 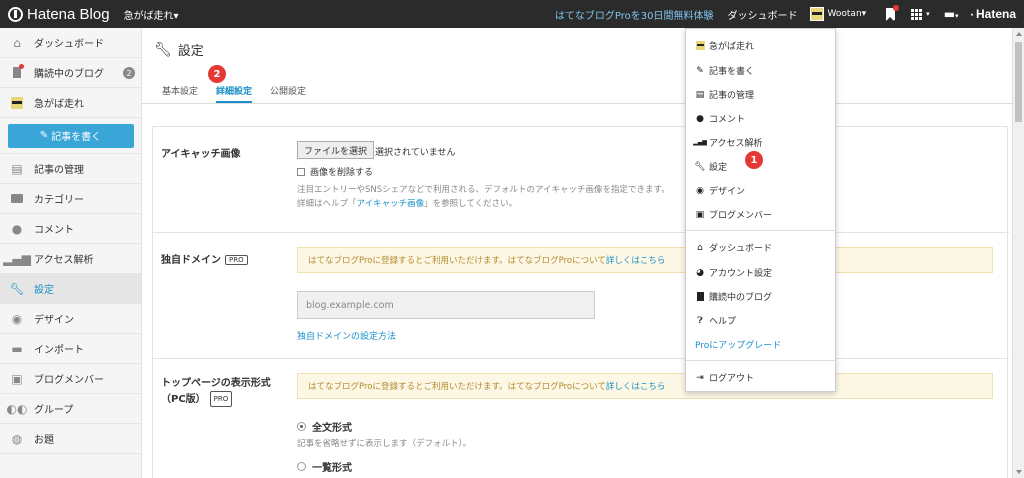 What do you see at coordinates (70, 319) in the screenshot?
I see `sidebar-item-design: ◉ デザイン` at bounding box center [70, 319].